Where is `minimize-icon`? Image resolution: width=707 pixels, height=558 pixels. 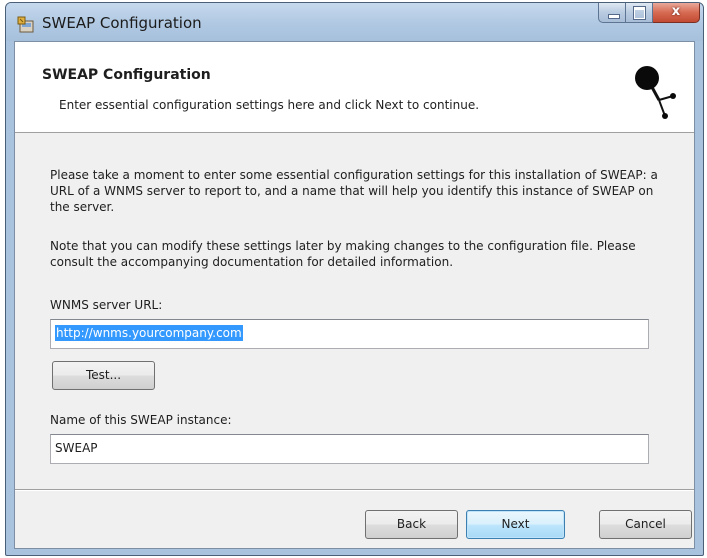 minimize-icon is located at coordinates (614, 16).